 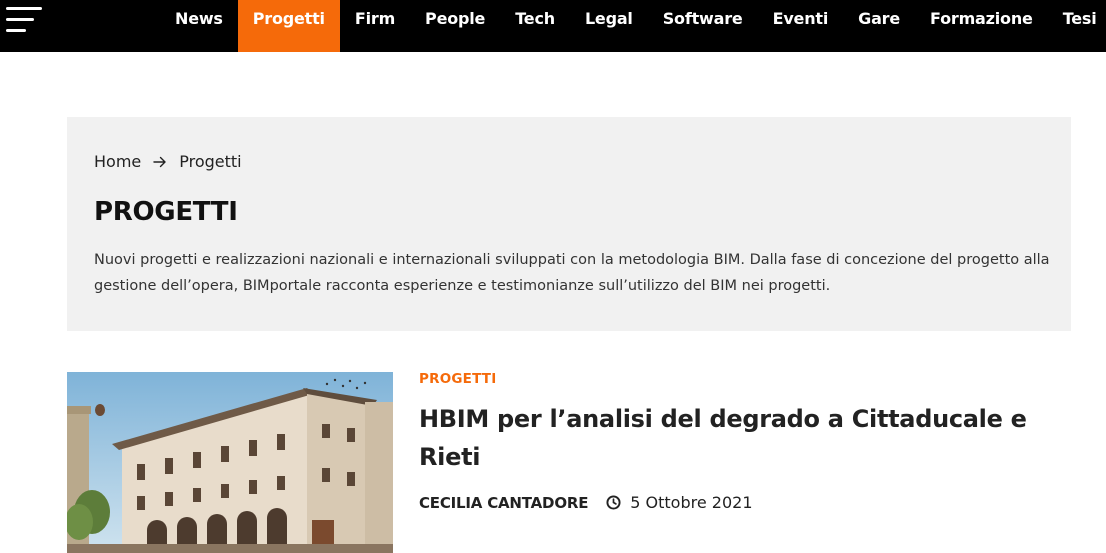 I want to click on nav-item-eventi: Eventi, so click(x=801, y=26).